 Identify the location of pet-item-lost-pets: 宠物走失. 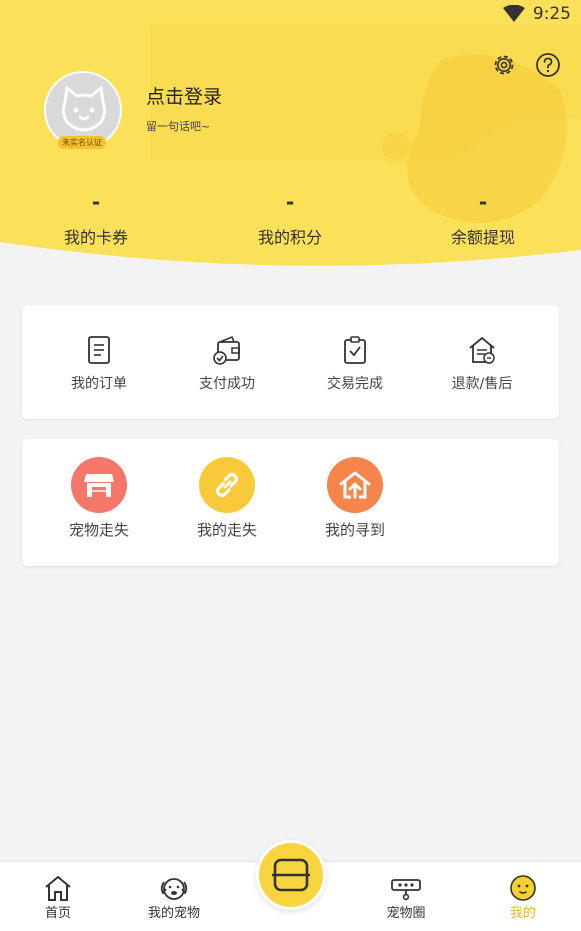
(99, 498).